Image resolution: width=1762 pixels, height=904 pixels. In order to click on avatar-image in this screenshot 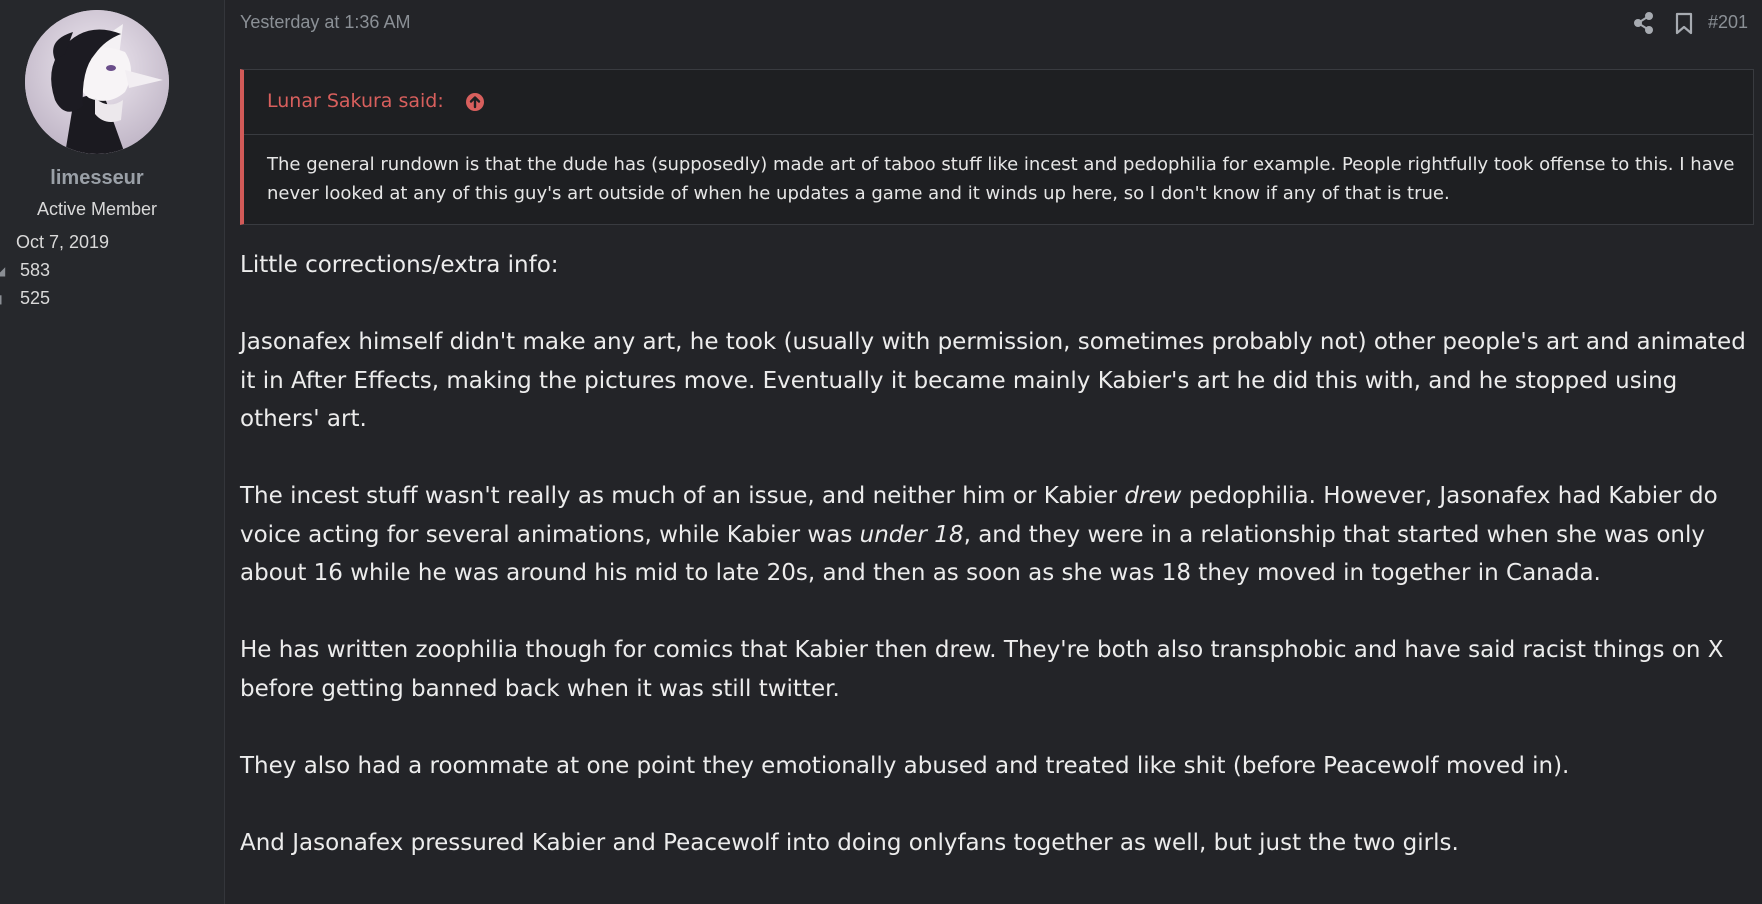, I will do `click(97, 82)`.